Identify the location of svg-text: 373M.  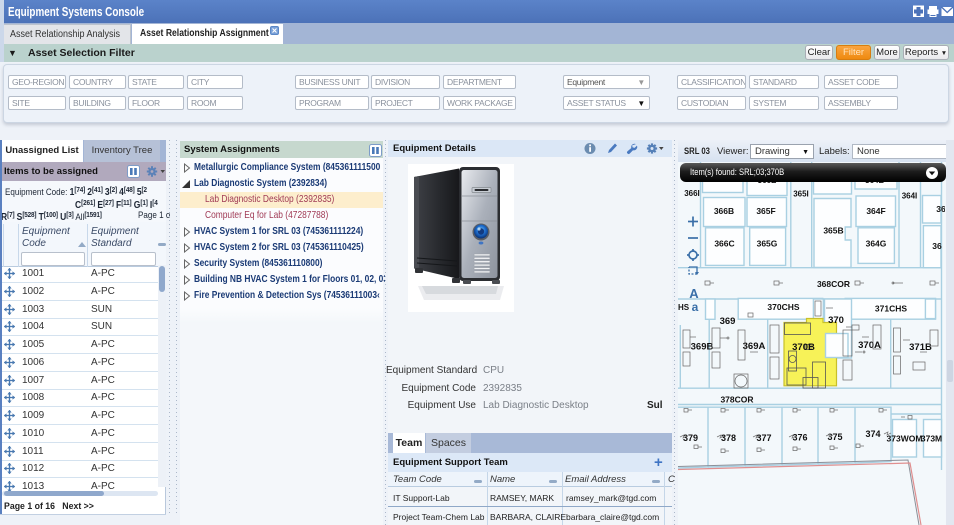
(931, 439).